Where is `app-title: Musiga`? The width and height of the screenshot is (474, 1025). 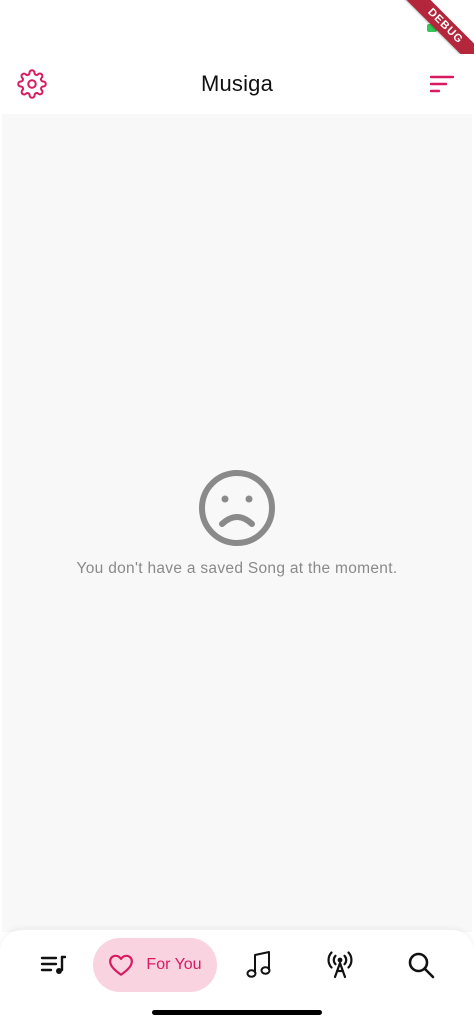
app-title: Musiga is located at coordinates (237, 83).